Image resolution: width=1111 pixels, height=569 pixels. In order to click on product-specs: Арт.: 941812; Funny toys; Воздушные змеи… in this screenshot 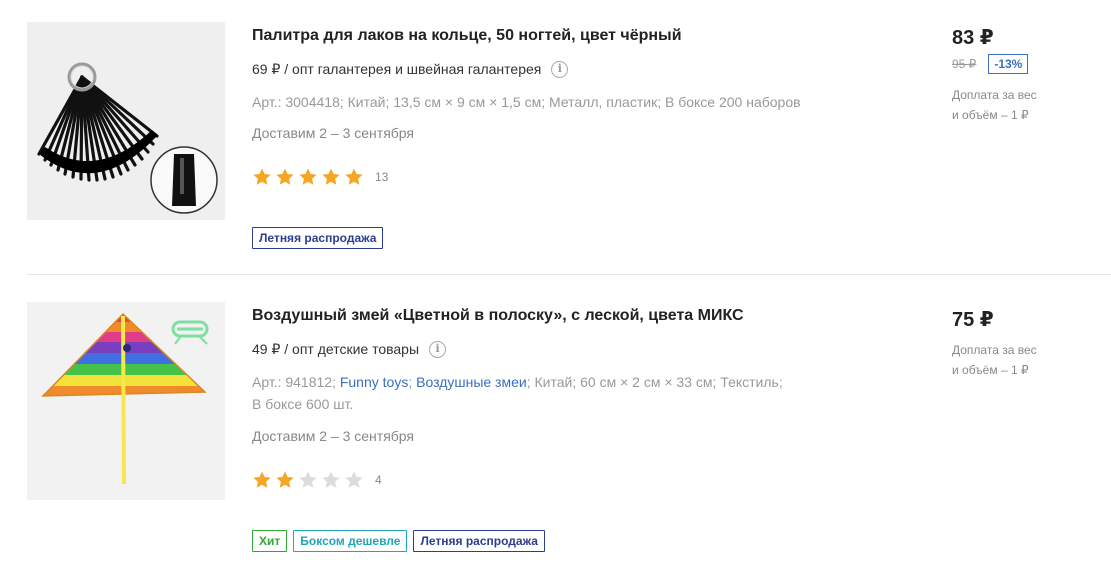, I will do `click(517, 393)`.